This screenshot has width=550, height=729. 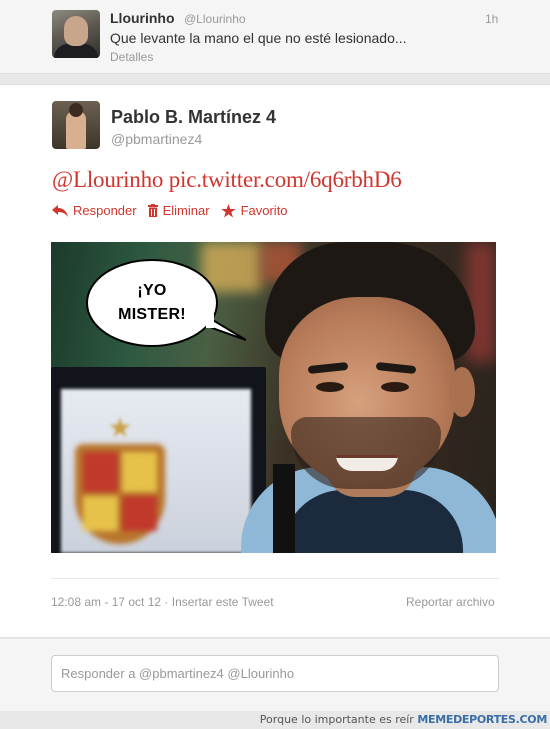 I want to click on reply-icon, so click(x=60, y=210).